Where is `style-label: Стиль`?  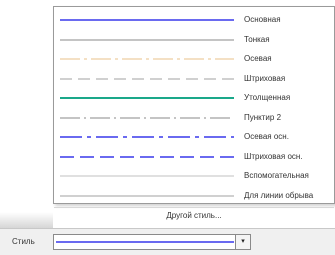
style-label: Стиль is located at coordinates (23, 241).